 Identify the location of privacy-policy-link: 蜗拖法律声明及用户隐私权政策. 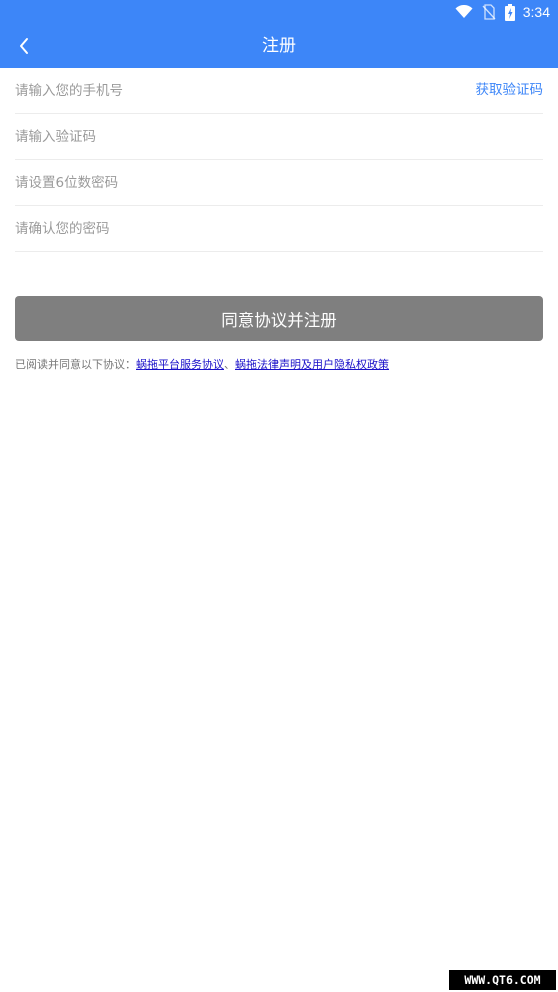
(312, 364).